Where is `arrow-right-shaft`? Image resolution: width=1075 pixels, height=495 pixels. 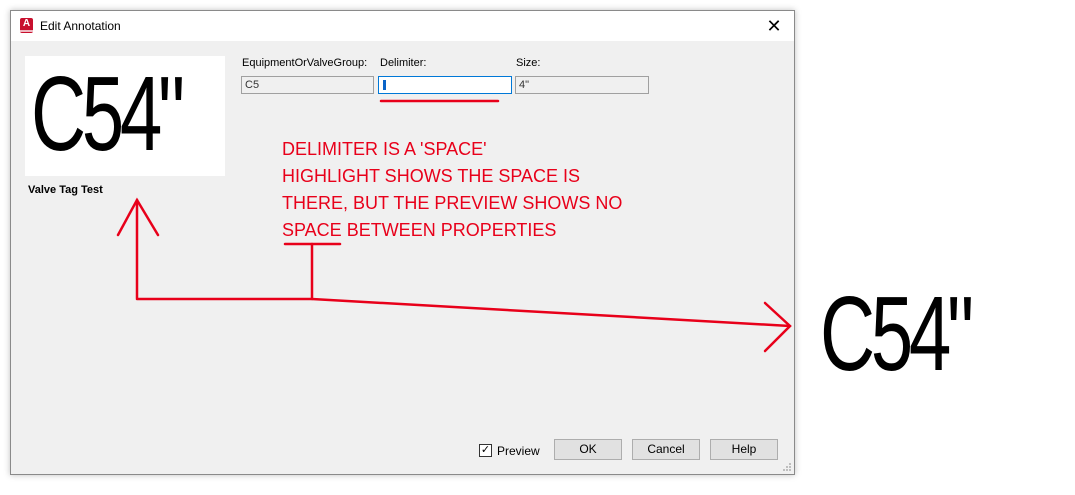 arrow-right-shaft is located at coordinates (551, 312).